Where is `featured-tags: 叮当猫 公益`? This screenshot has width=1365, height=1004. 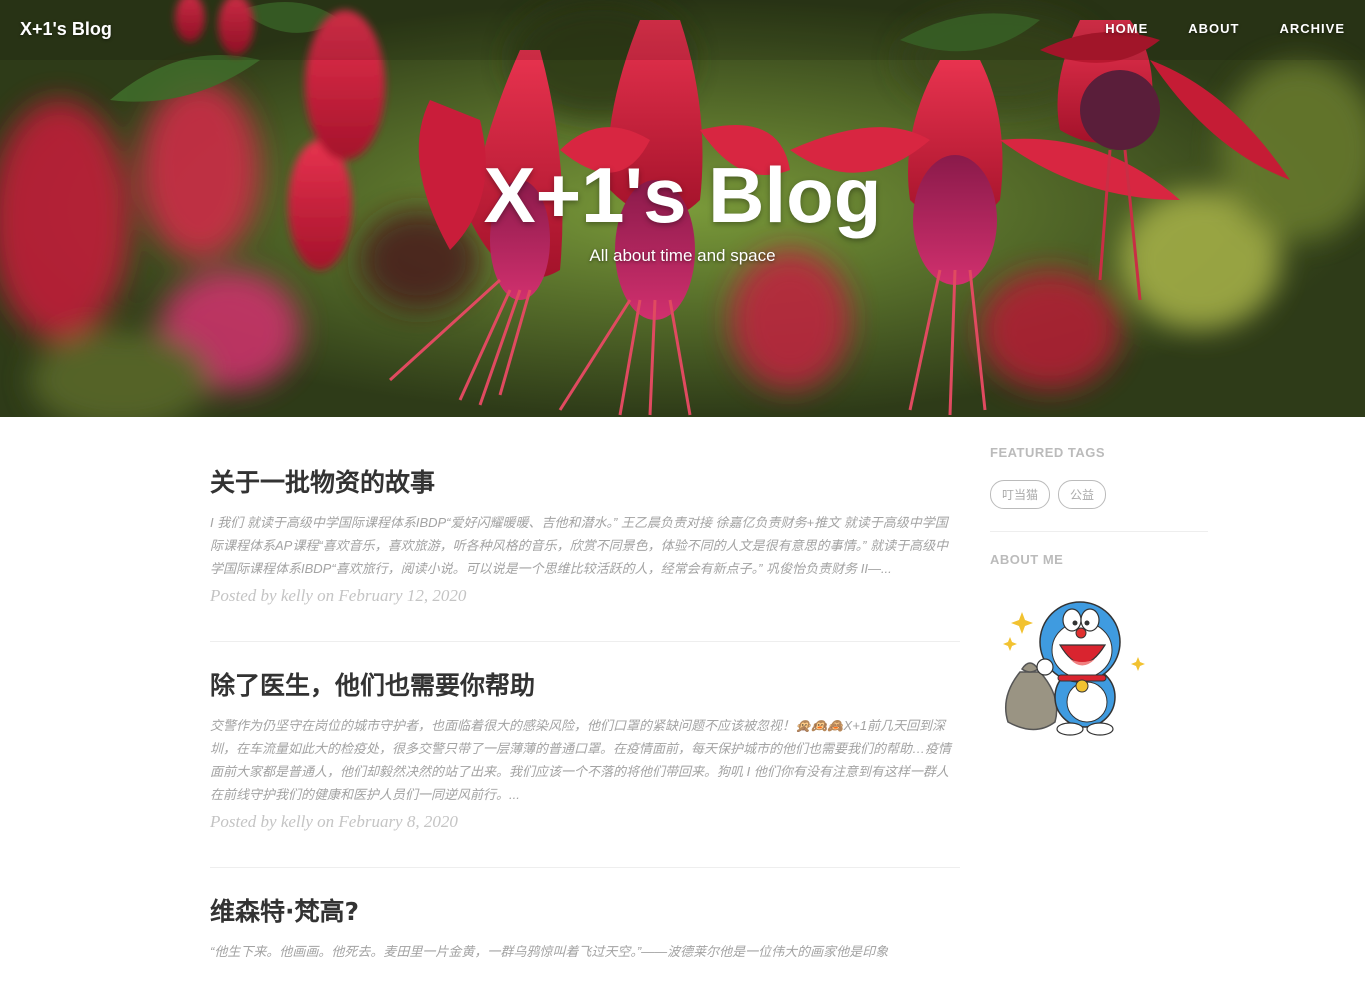 featured-tags: 叮当猫 公益 is located at coordinates (1099, 506).